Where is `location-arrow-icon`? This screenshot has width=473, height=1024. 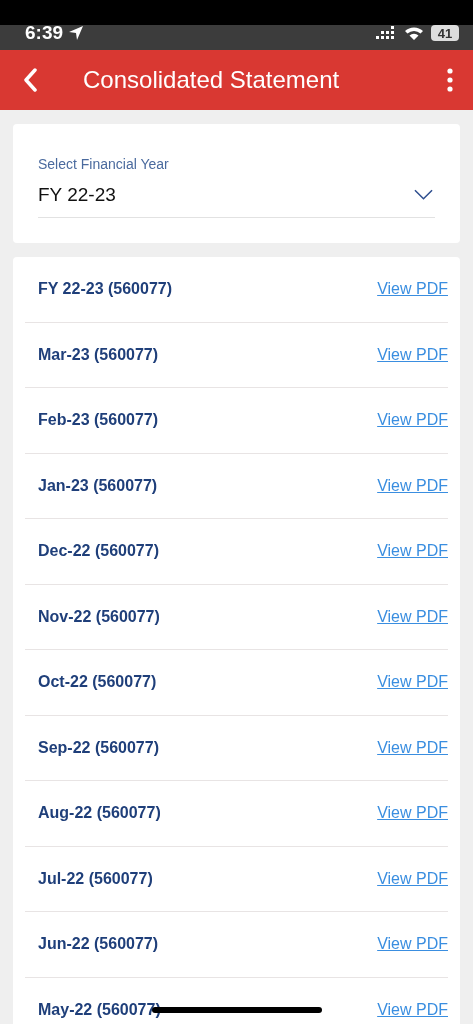 location-arrow-icon is located at coordinates (76, 33).